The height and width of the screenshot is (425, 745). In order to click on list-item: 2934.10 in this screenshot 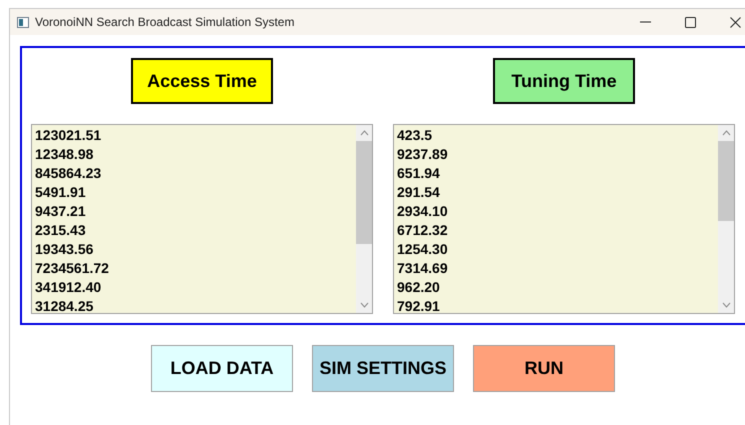, I will do `click(557, 211)`.